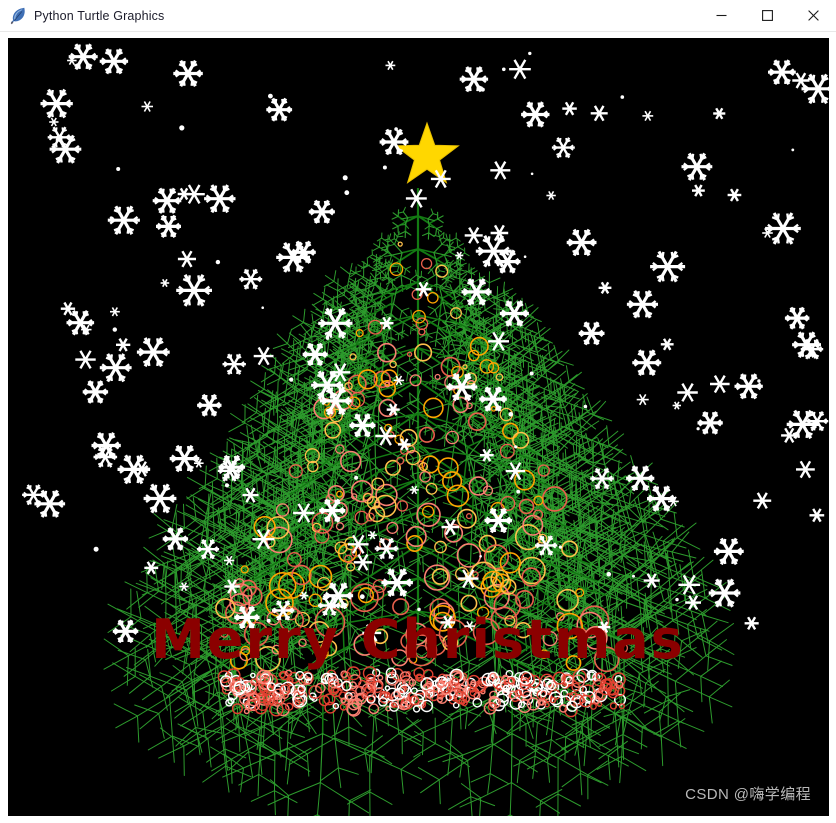 The image size is (836, 823). What do you see at coordinates (418, 16) in the screenshot?
I see `title-bar: Python Turtle Graphics` at bounding box center [418, 16].